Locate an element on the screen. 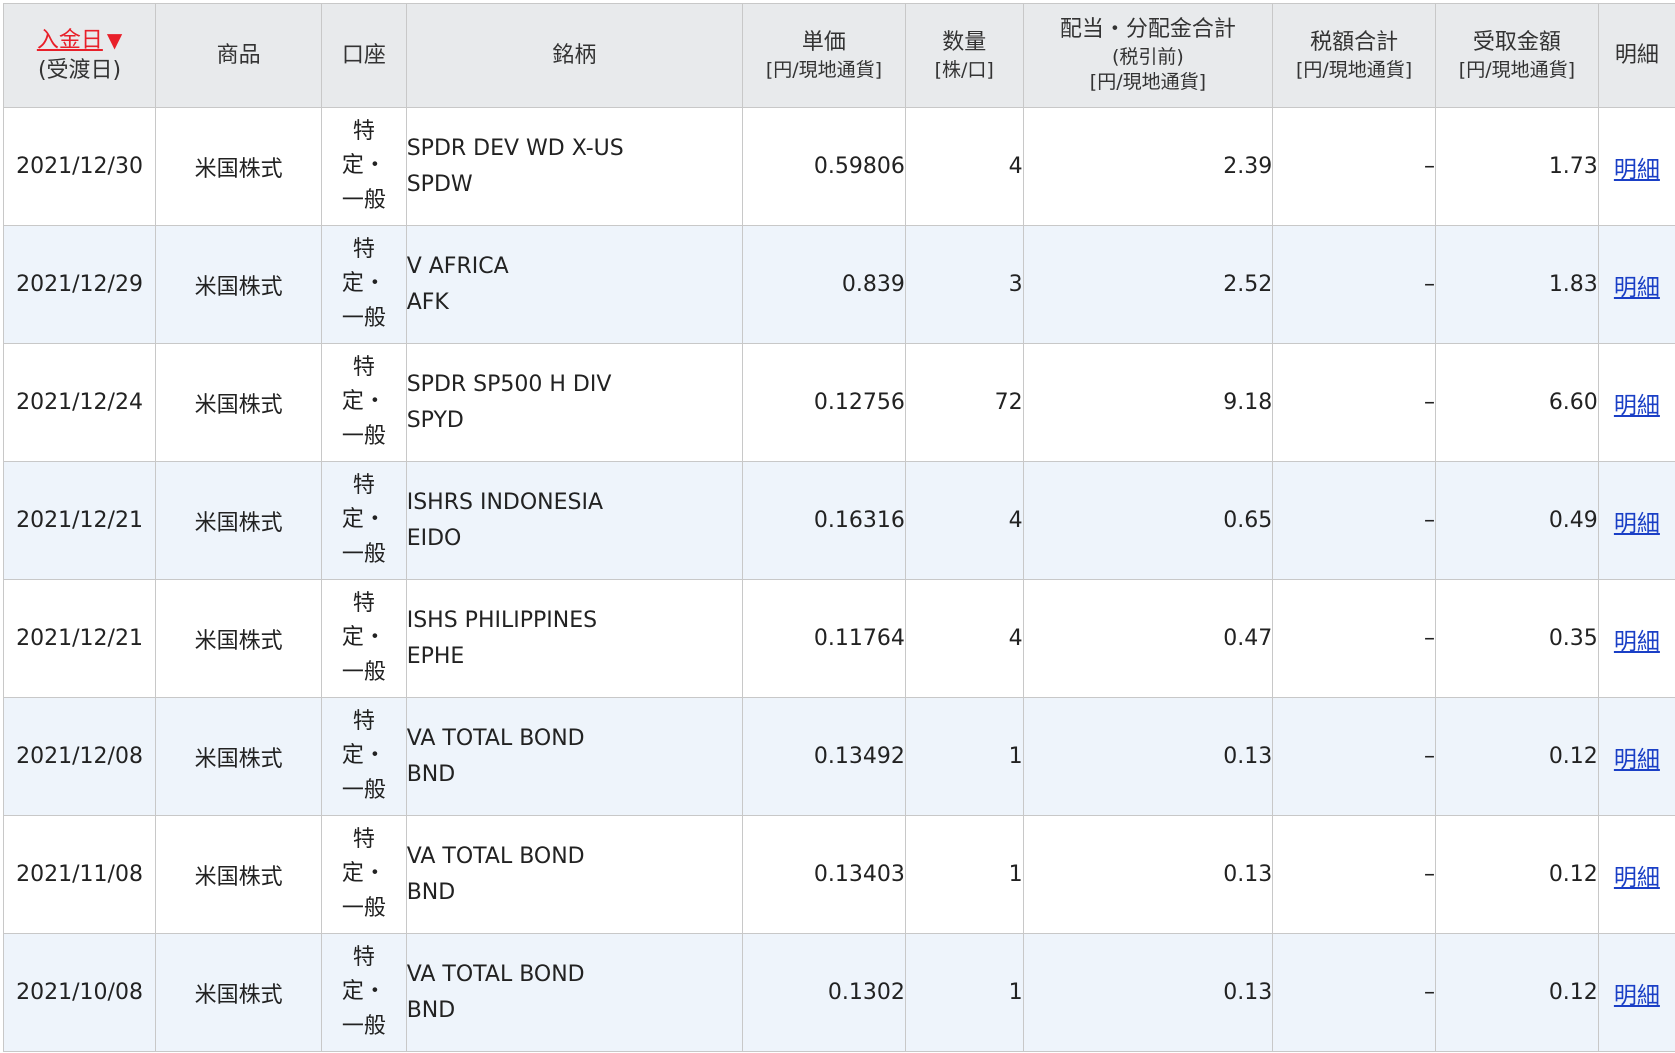 This screenshot has height=1053, width=1675. cell-unit-price: 0.13492 is located at coordinates (824, 756).